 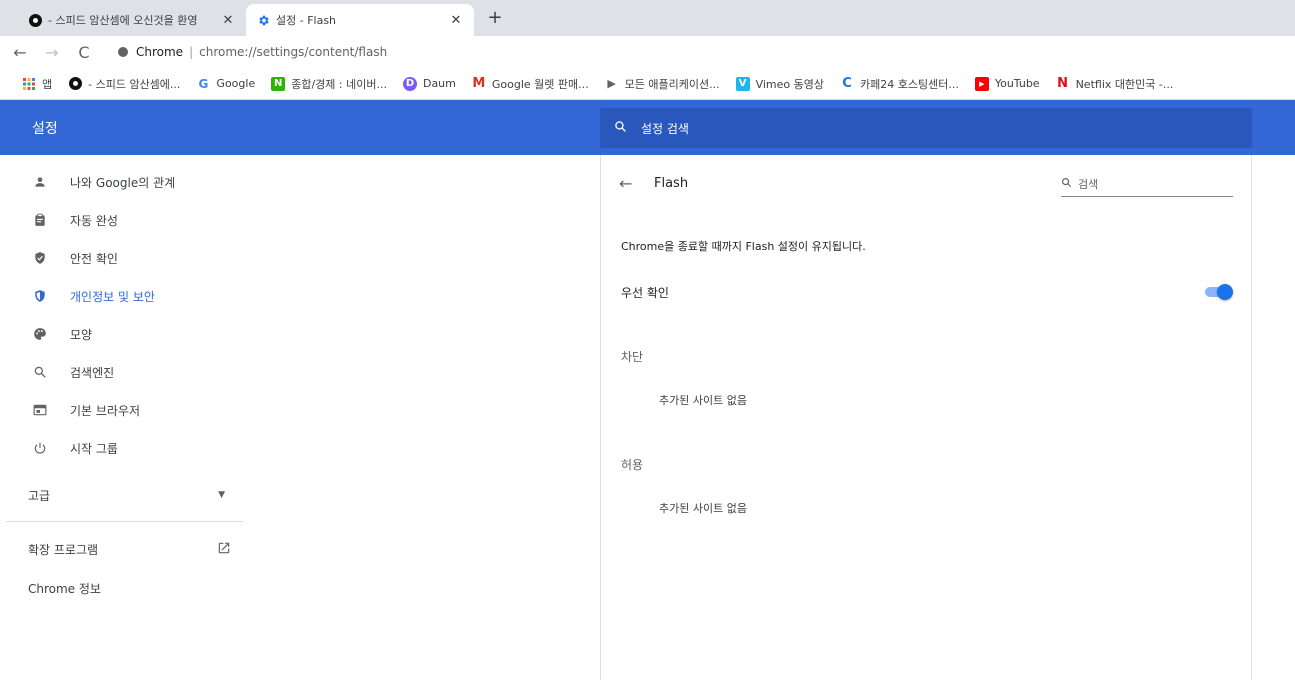 I want to click on sidebar-item-on-startup: 시작 그룹, so click(x=130, y=448).